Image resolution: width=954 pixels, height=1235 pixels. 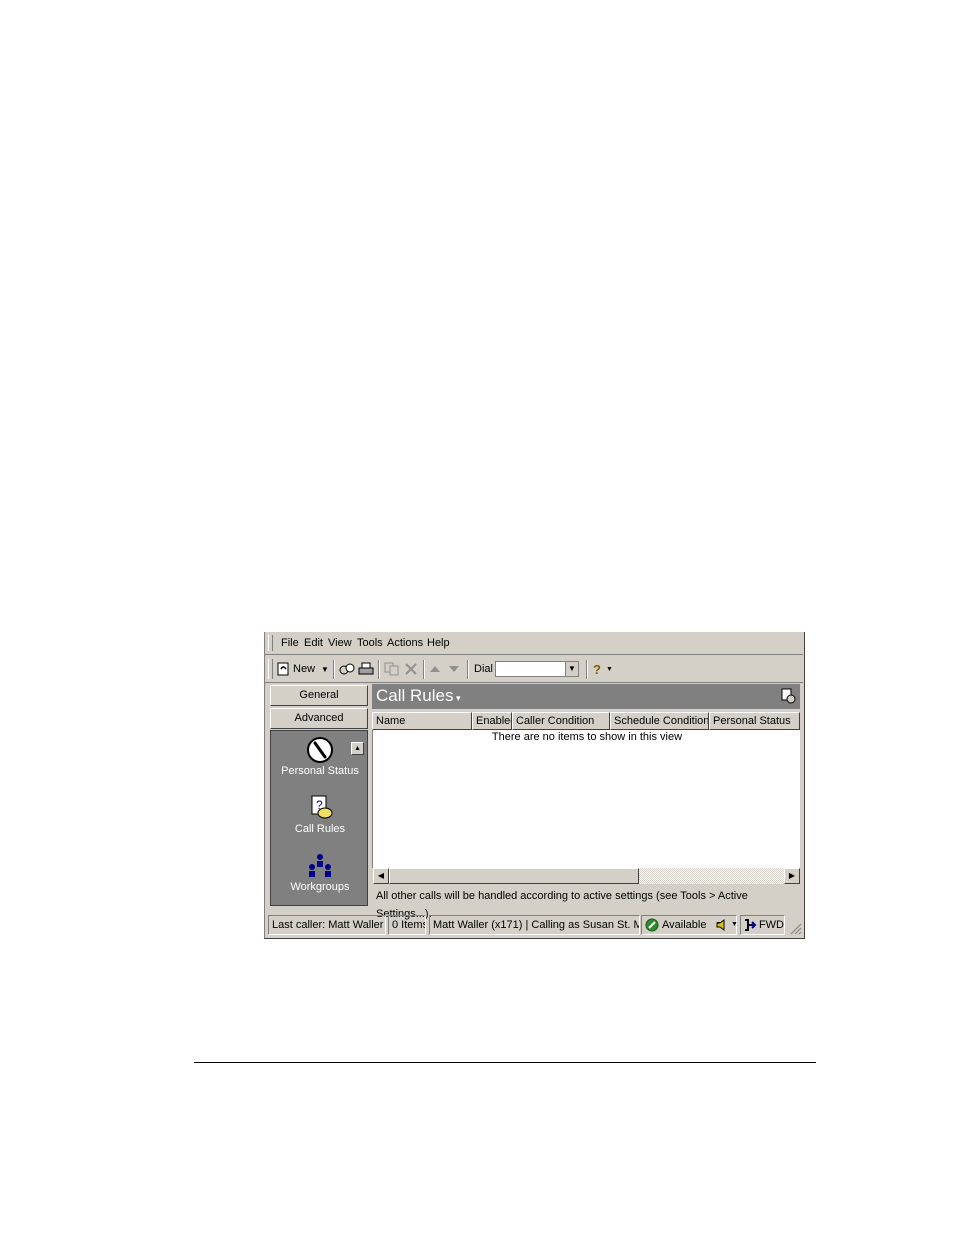 I want to click on printer-icon, so click(x=366, y=668).